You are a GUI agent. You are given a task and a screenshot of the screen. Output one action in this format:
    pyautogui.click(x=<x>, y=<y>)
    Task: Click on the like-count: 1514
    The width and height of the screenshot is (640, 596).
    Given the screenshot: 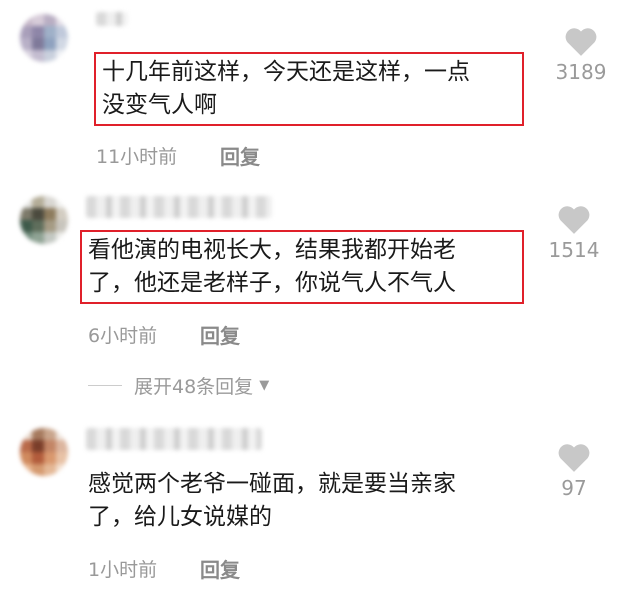 What is the action you would take?
    pyautogui.click(x=574, y=250)
    